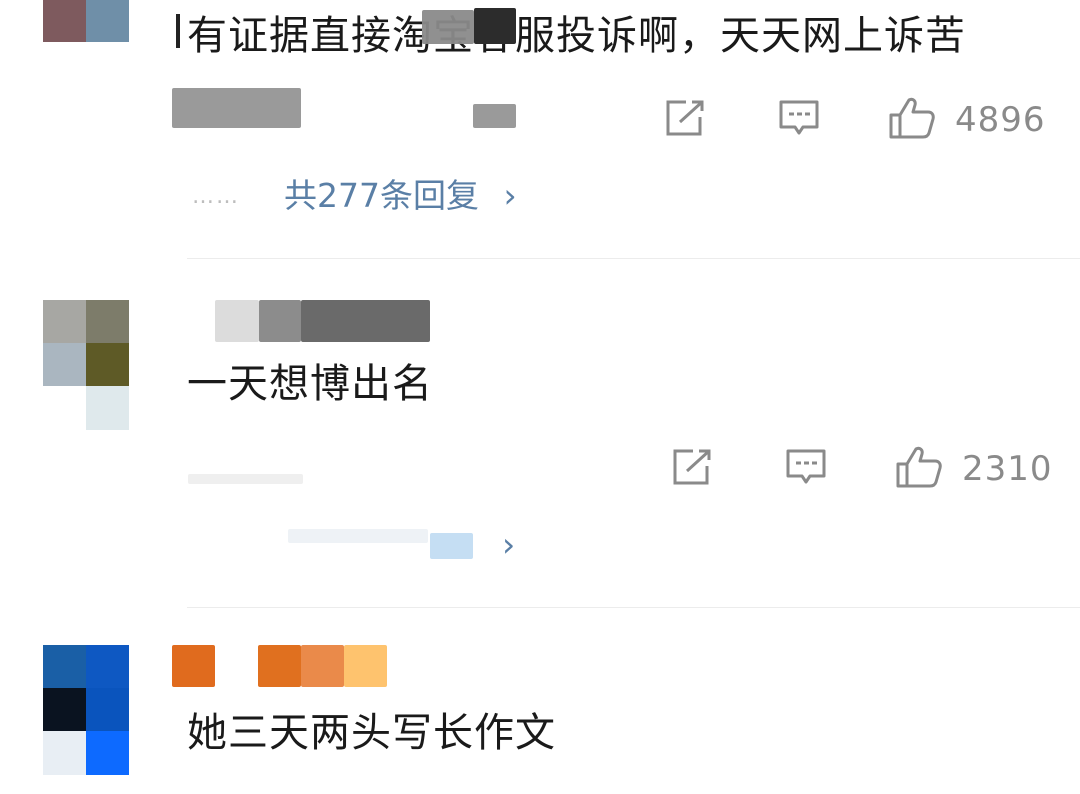 This screenshot has height=794, width=1080. Describe the element at coordinates (576, 36) in the screenshot. I see `comment-text: 有证据直接淘宝客服投诉啊，天天网上诉苦` at that location.